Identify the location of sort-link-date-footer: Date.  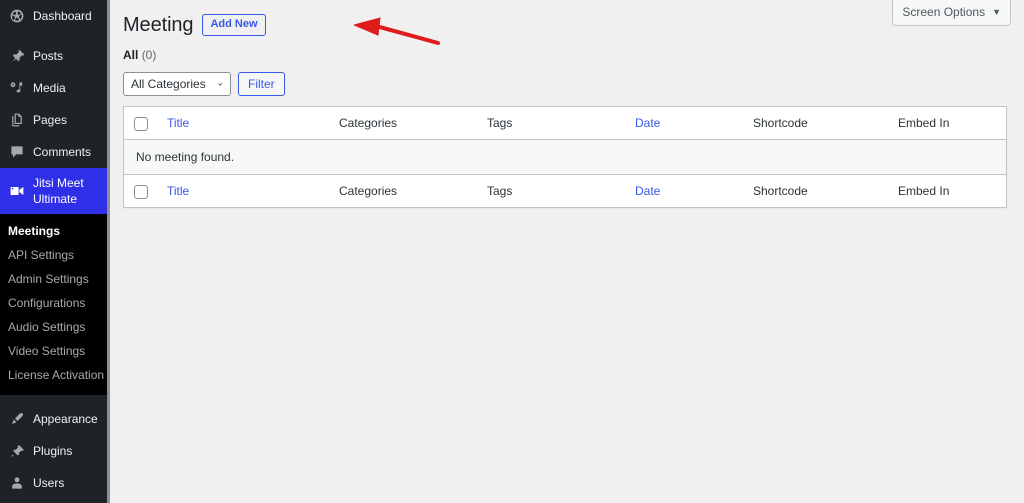
(647, 191).